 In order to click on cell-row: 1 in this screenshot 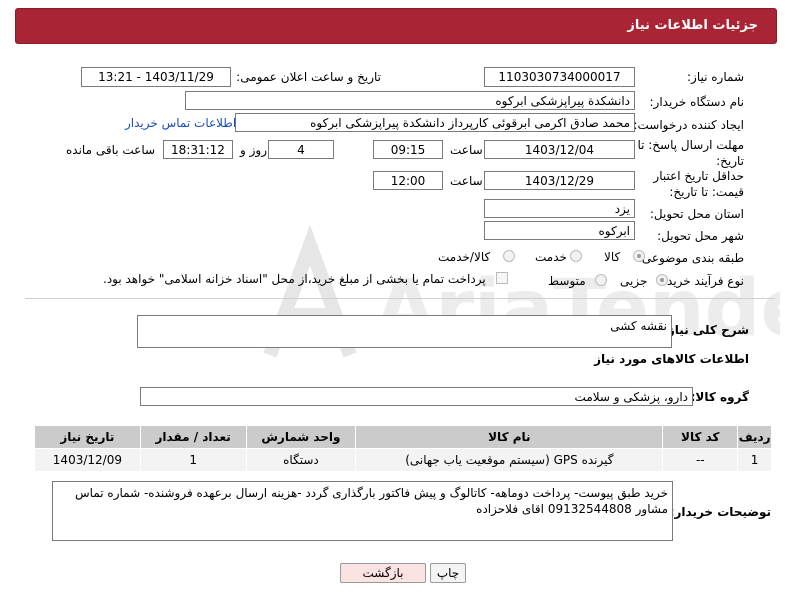, I will do `click(754, 460)`.